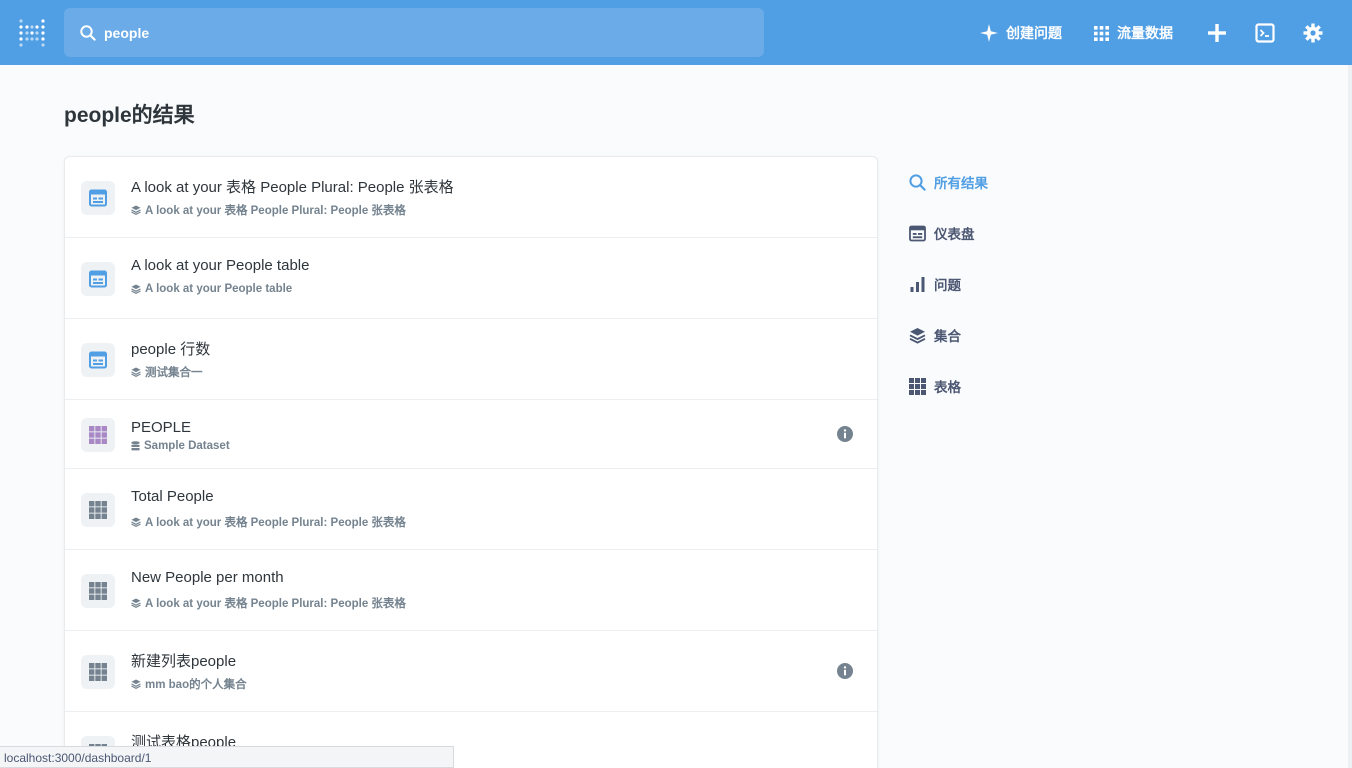  Describe the element at coordinates (135, 446) in the screenshot. I see `database-icon` at that location.